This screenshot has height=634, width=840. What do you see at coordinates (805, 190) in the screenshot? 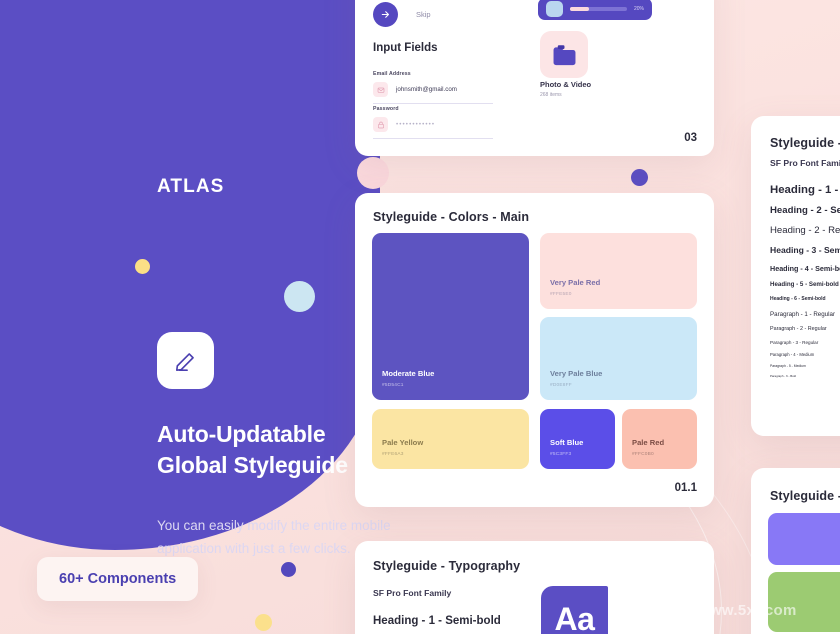
I see `type-row-heading-1: Heading - 1 - Semi-bold` at bounding box center [805, 190].